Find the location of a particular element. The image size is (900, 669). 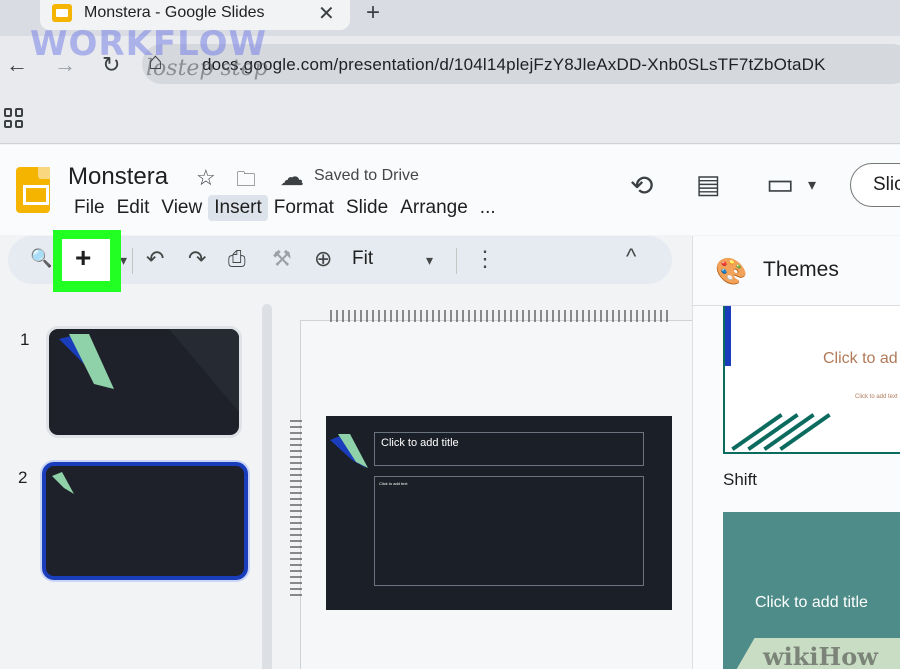

menu-arrange: Arrange is located at coordinates (434, 208).